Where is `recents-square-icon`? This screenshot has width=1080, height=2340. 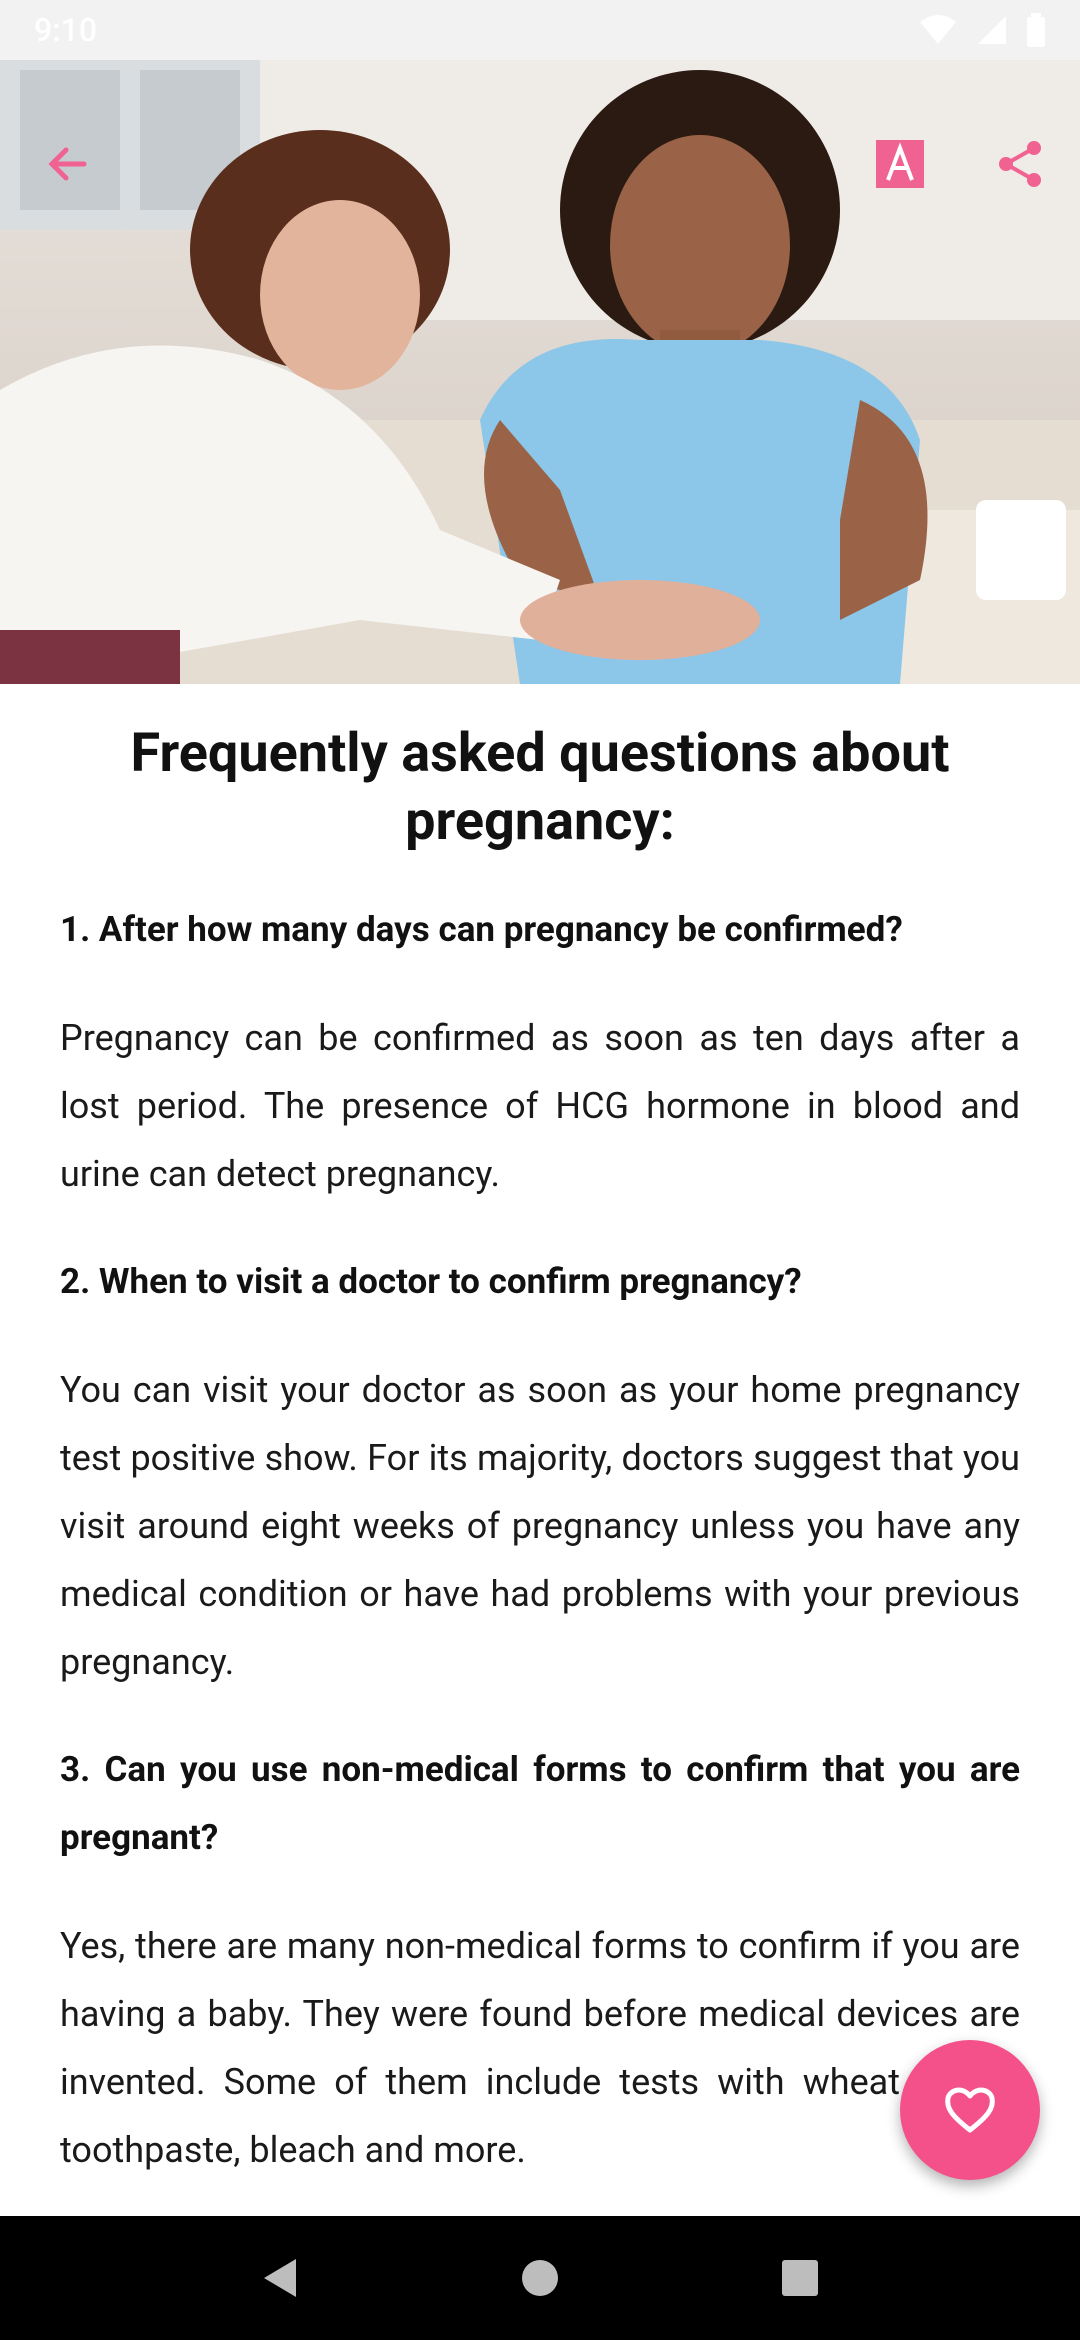 recents-square-icon is located at coordinates (800, 2278).